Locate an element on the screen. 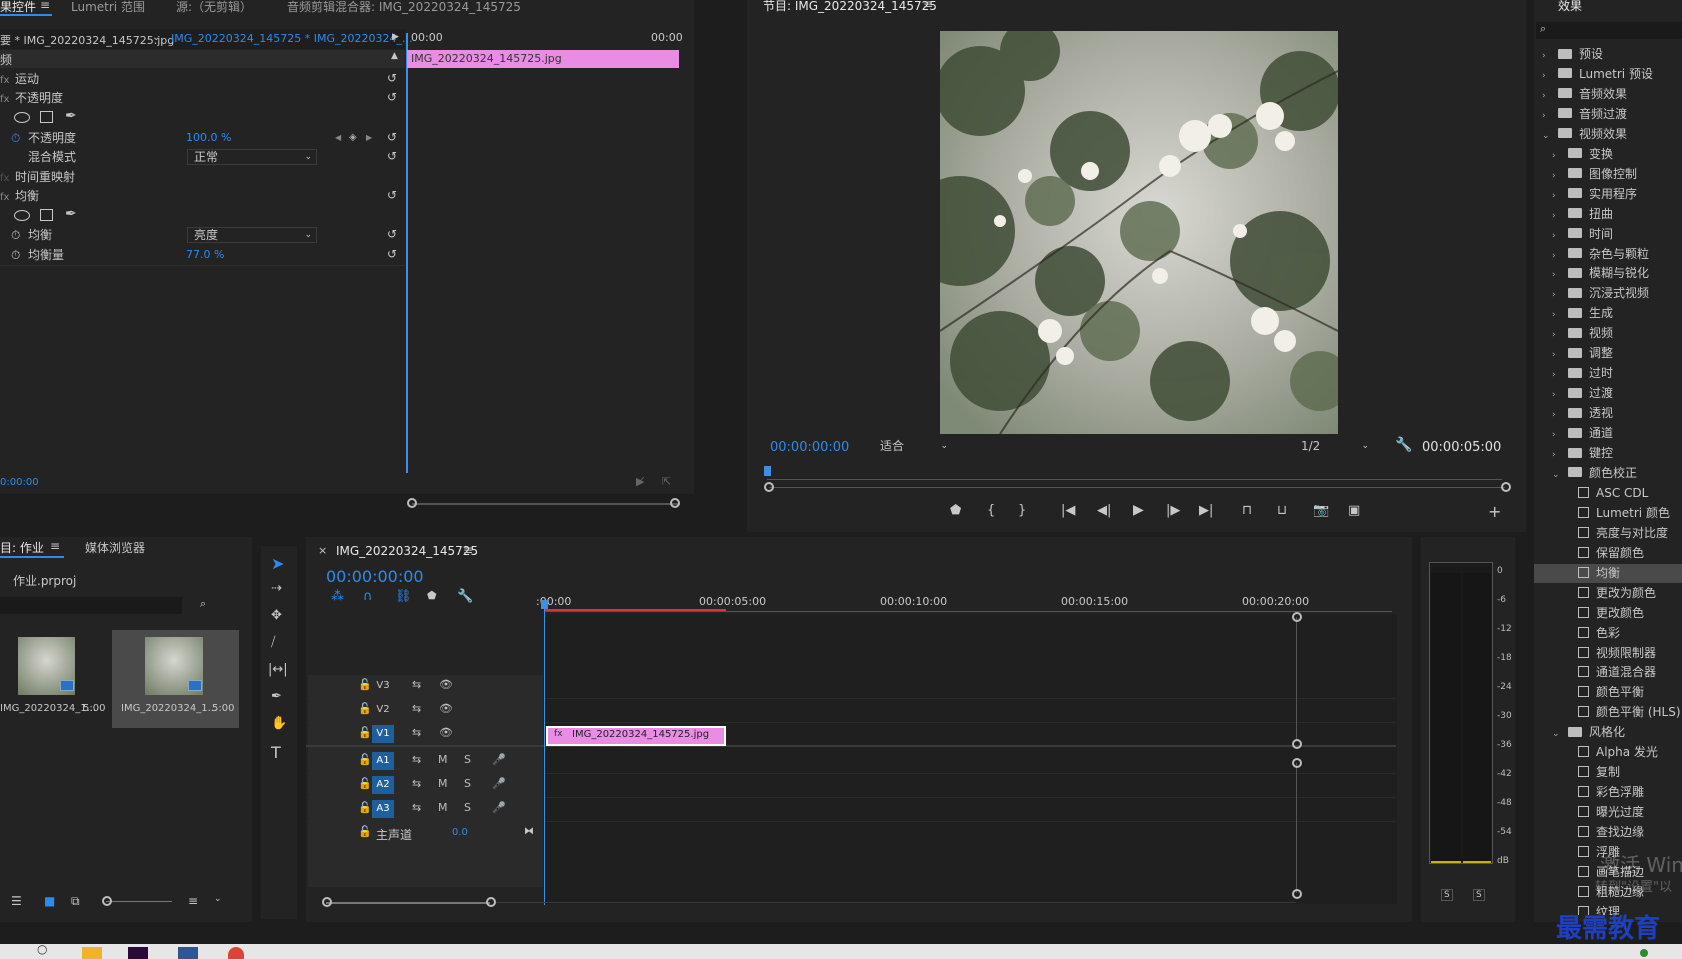  compare-view-icon: ▣ is located at coordinates (1354, 510).